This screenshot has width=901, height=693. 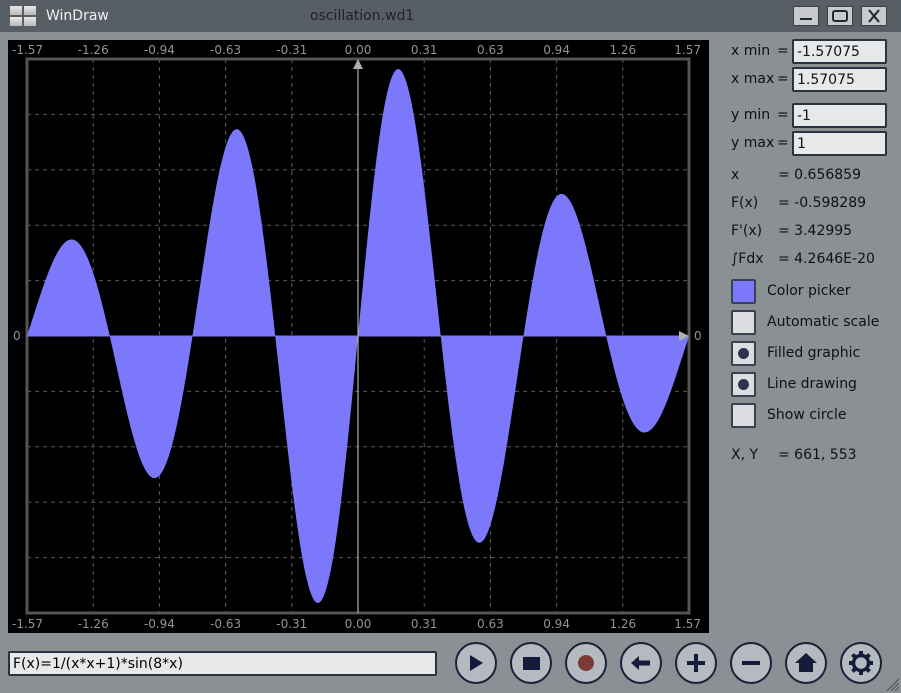 I want to click on plus-icon, so click(x=696, y=663).